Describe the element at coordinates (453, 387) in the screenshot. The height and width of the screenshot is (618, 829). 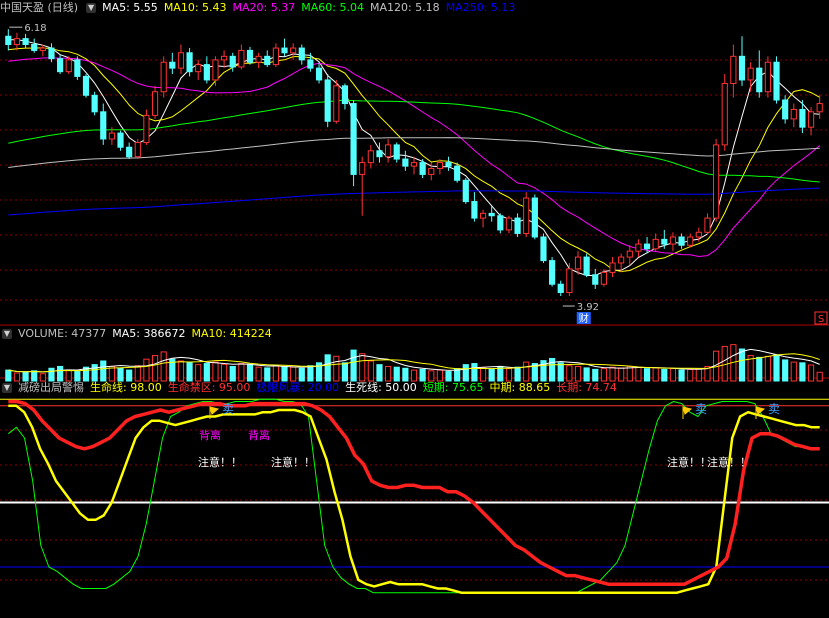
I see `indicator-label-5: 短期: 75.65` at that location.